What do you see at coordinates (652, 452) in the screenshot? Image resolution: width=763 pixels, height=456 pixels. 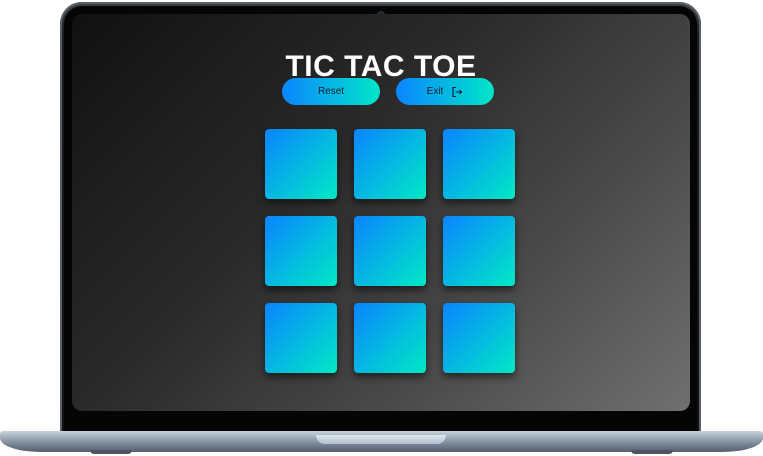 I see `laptop-foot-right` at bounding box center [652, 452].